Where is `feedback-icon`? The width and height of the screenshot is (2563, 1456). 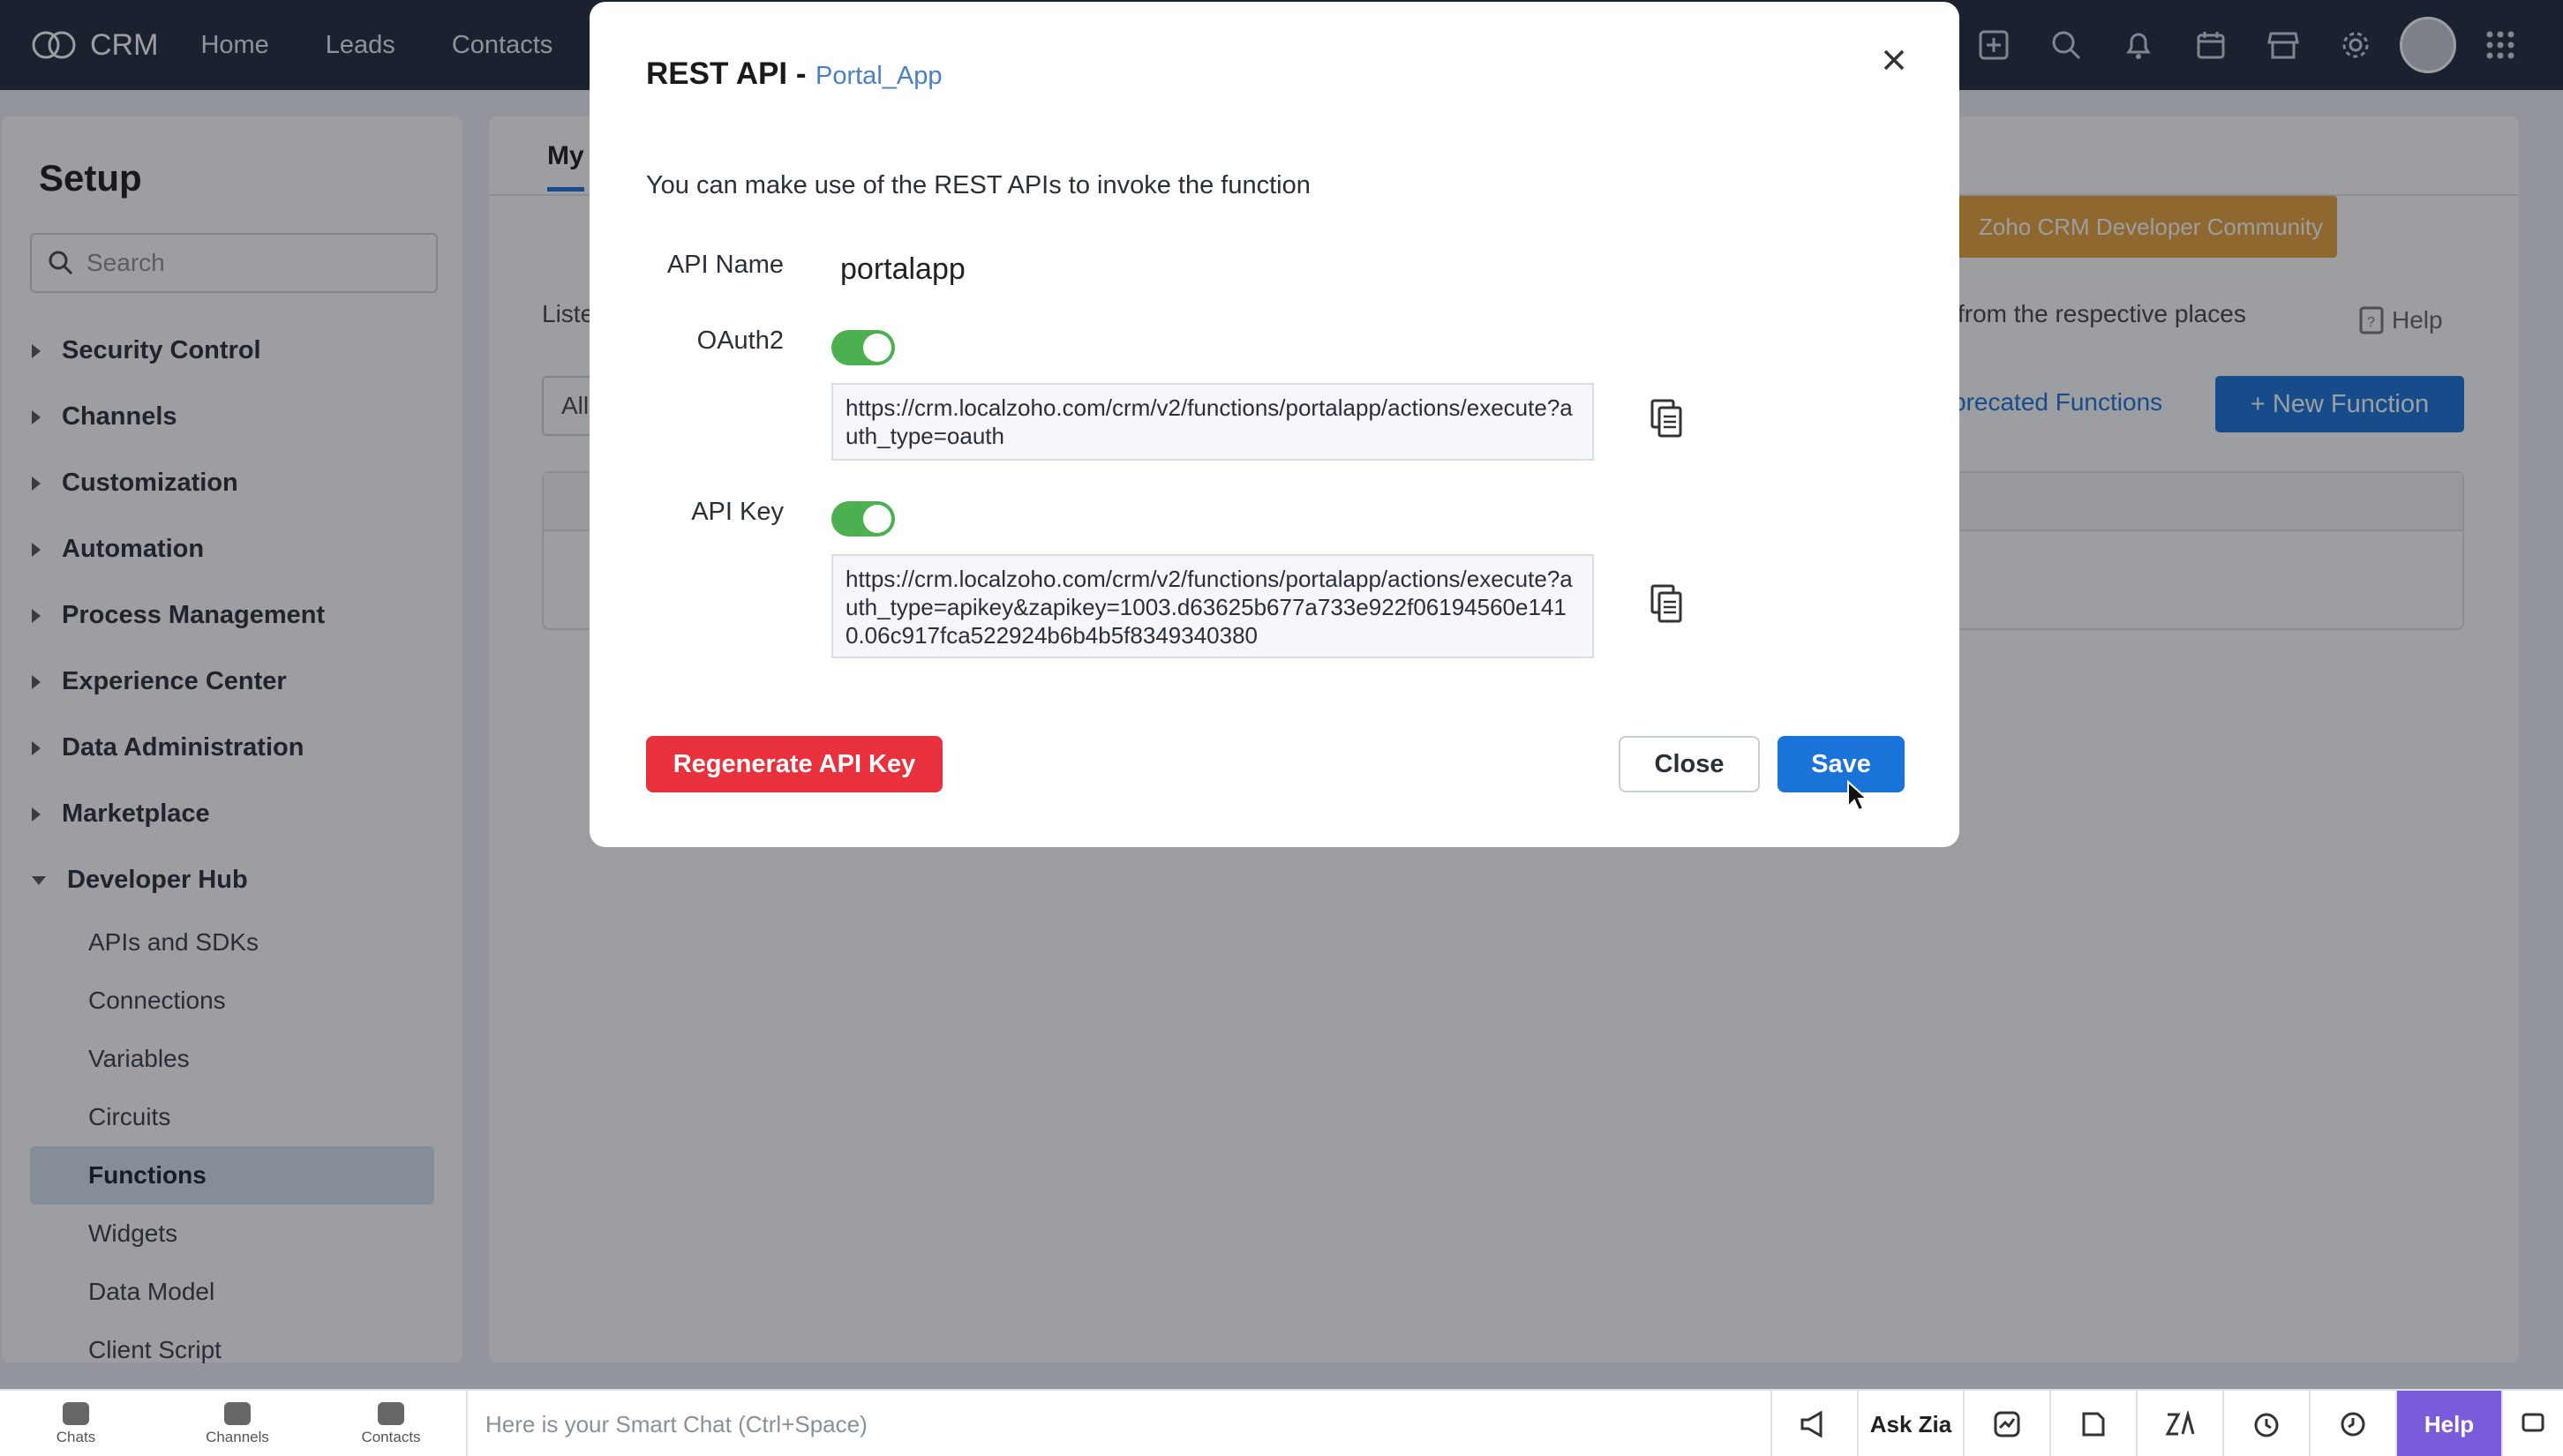 feedback-icon is located at coordinates (2532, 1423).